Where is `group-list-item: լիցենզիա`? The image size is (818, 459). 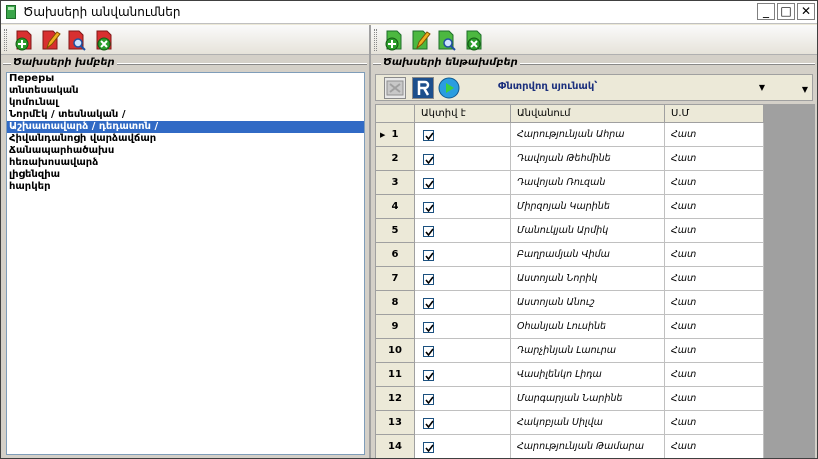
group-list-item: լիցենզիա is located at coordinates (185, 175).